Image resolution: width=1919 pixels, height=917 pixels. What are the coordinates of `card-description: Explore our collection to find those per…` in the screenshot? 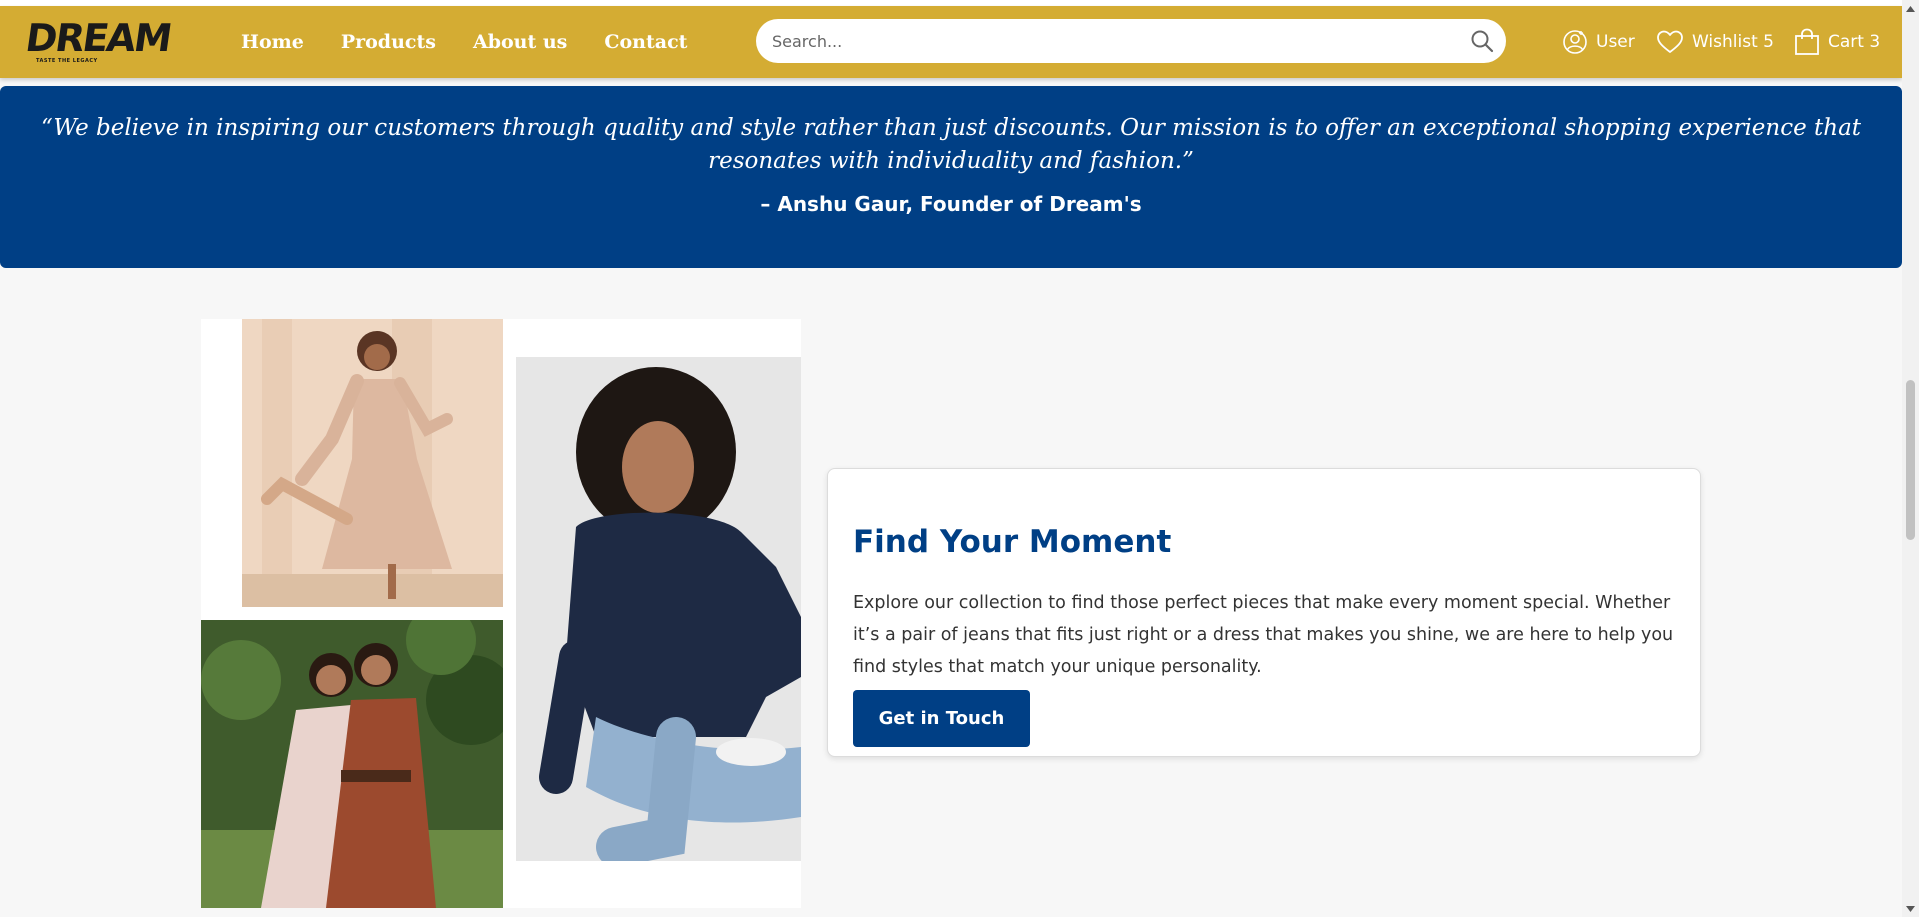 It's located at (1263, 635).